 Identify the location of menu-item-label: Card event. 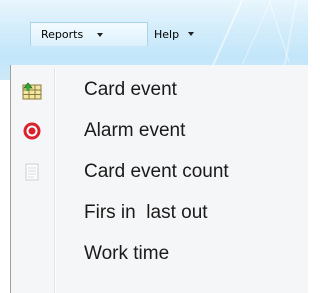
(130, 89).